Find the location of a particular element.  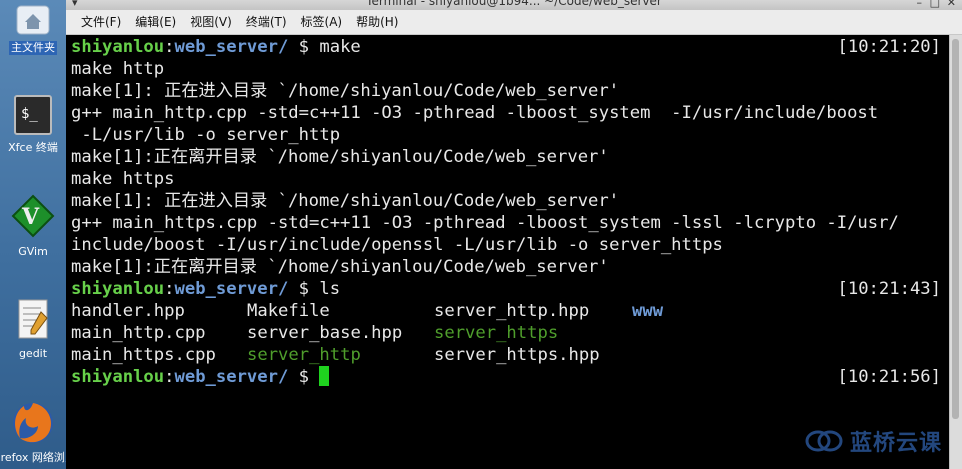

minimize-icon: – is located at coordinates (920, 4).